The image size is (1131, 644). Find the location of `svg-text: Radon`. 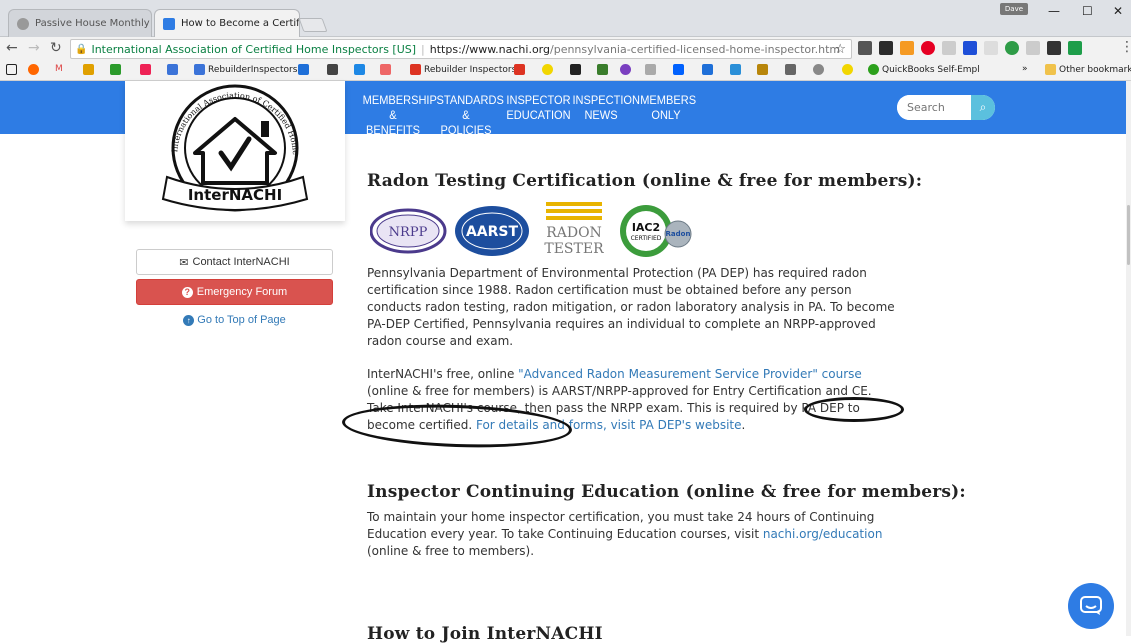

svg-text: Radon is located at coordinates (678, 234).